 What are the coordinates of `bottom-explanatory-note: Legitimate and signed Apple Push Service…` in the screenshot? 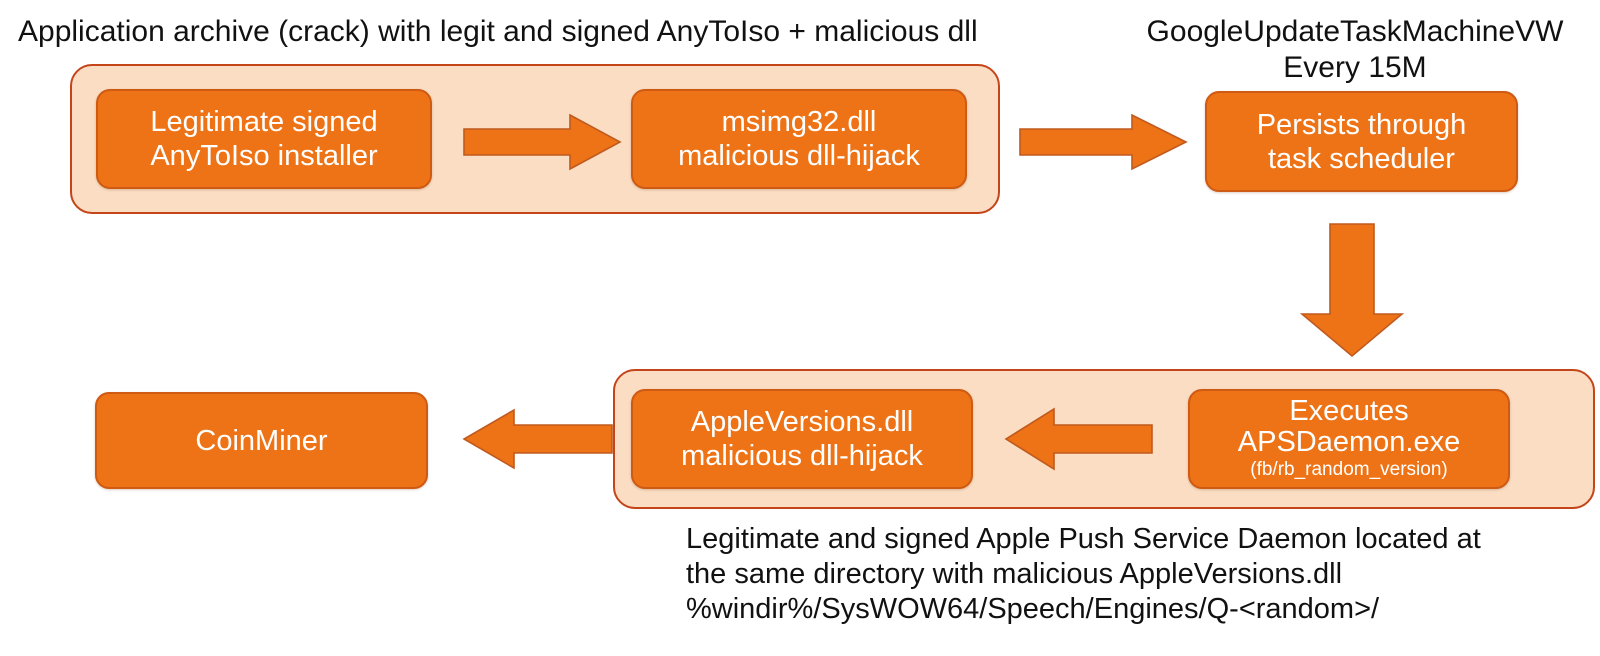 It's located at (1083, 574).